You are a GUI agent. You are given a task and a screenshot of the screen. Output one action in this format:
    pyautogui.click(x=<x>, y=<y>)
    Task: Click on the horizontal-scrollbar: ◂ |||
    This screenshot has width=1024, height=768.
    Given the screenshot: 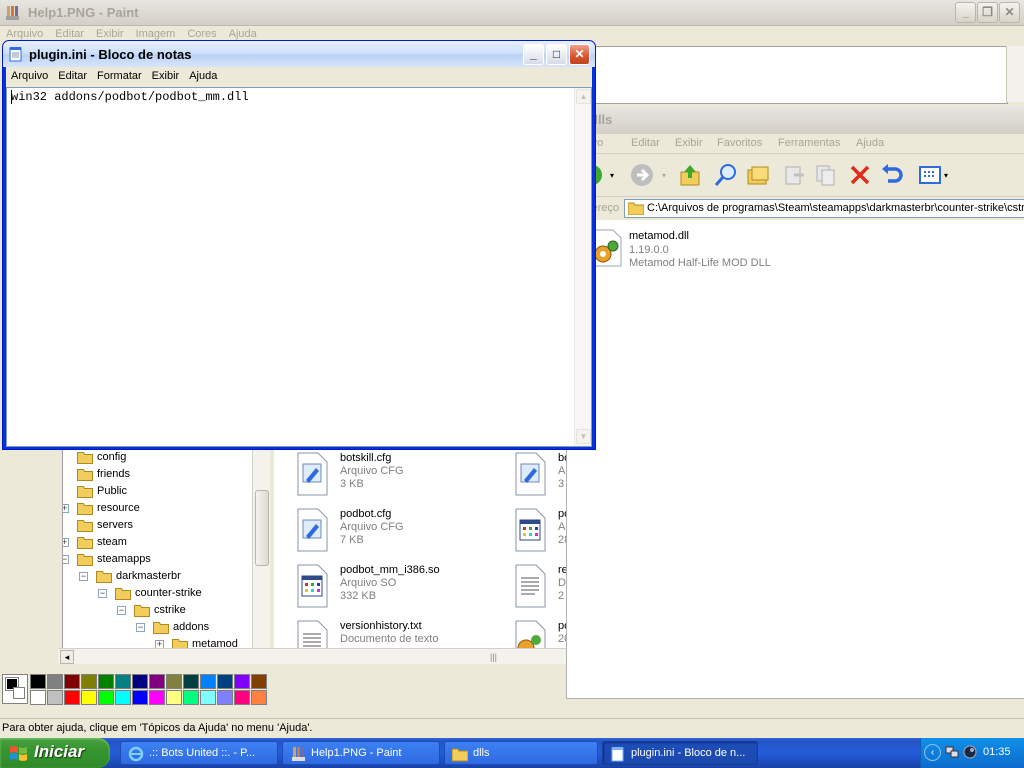 What is the action you would take?
    pyautogui.click(x=312, y=656)
    